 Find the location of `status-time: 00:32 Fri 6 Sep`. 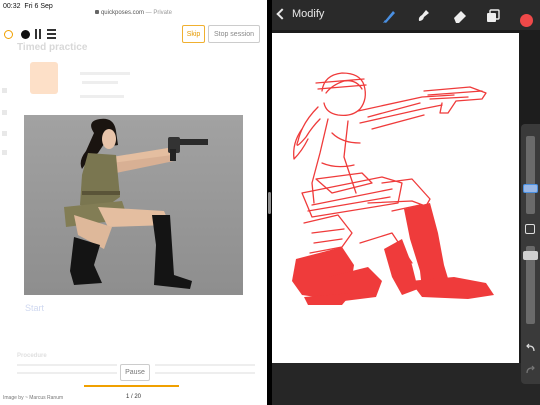

status-time: 00:32 Fri 6 Sep is located at coordinates (28, 6).